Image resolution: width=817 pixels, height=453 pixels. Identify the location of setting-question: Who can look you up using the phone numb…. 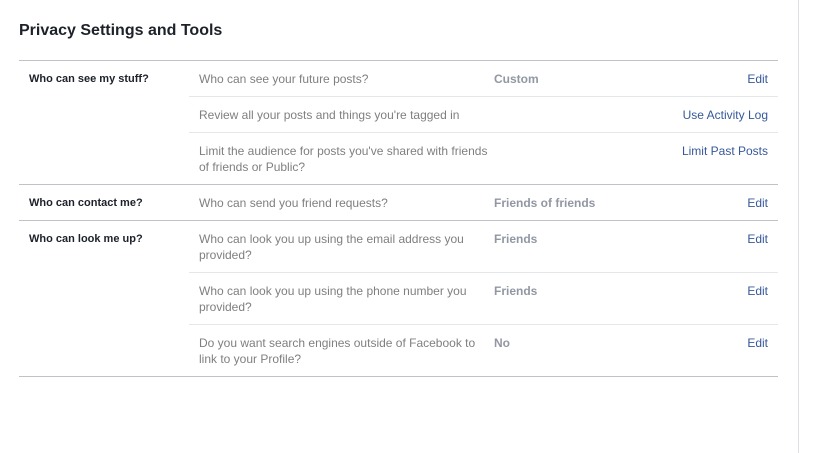
(333, 299).